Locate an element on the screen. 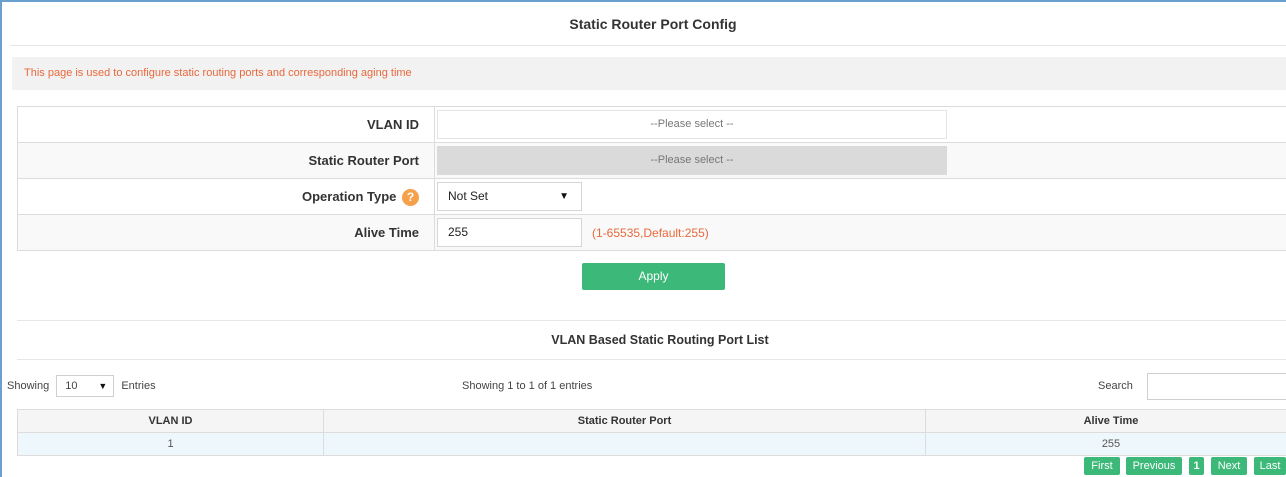  table-header-row: VLAN ID Static Router Port Alive Time is located at coordinates (651, 421).